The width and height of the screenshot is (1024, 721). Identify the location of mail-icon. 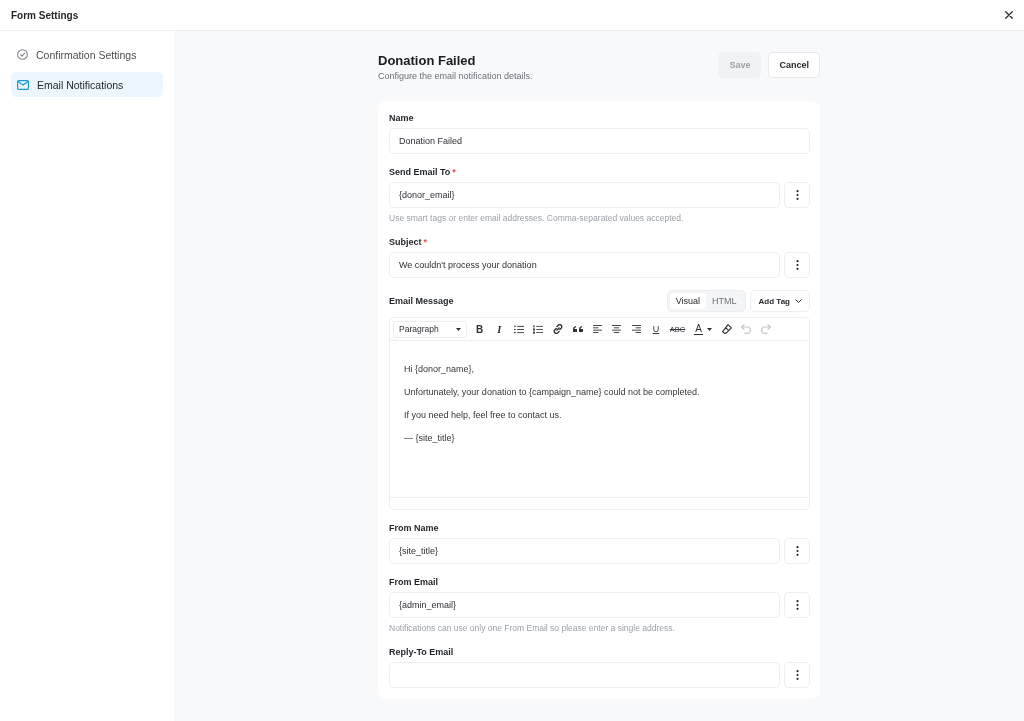
(23, 84).